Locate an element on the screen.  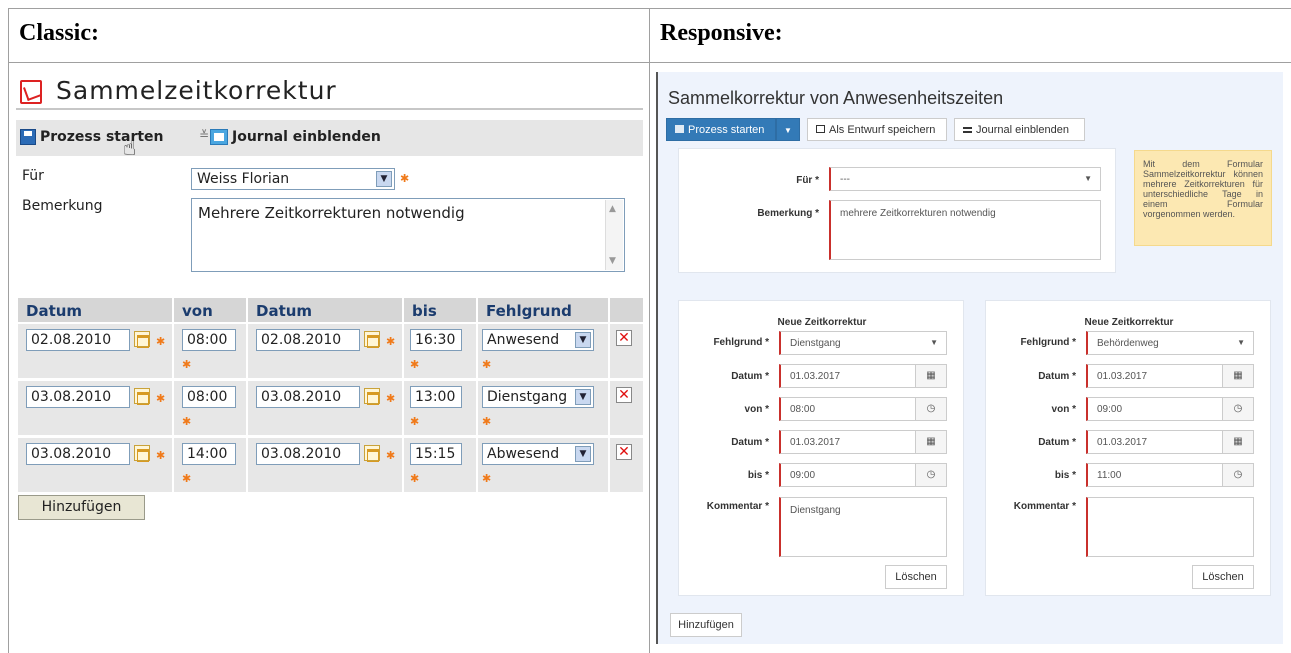
fehlgrund-select: Behördenweg ▼ is located at coordinates (1170, 343).